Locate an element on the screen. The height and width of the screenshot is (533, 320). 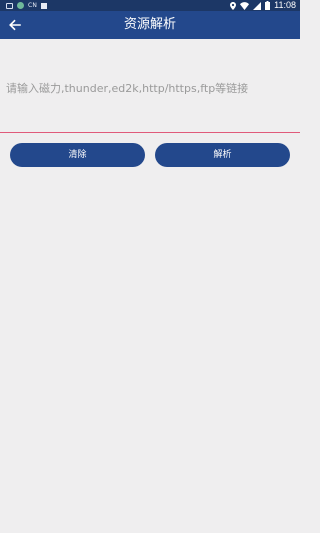
app-square-notification-icon is located at coordinates (44, 5).